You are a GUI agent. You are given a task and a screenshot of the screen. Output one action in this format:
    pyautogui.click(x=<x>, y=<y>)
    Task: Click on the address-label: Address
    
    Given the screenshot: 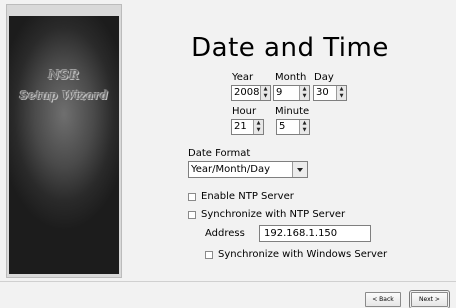 What is the action you would take?
    pyautogui.click(x=225, y=233)
    